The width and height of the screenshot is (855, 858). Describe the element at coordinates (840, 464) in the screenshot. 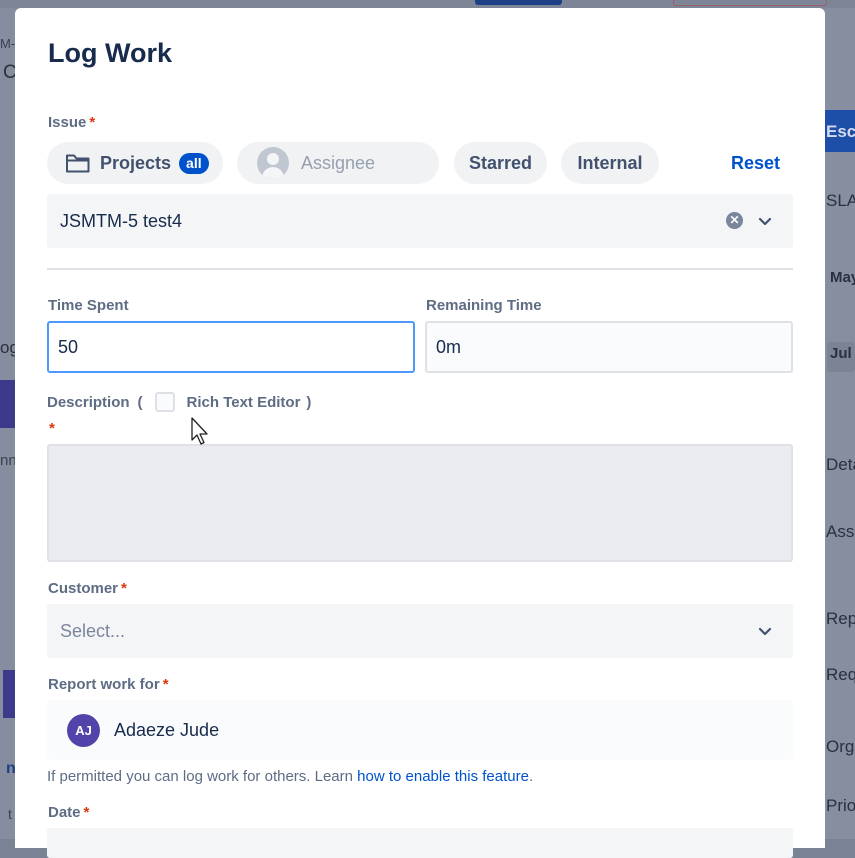

I see `background-label: Deta` at that location.